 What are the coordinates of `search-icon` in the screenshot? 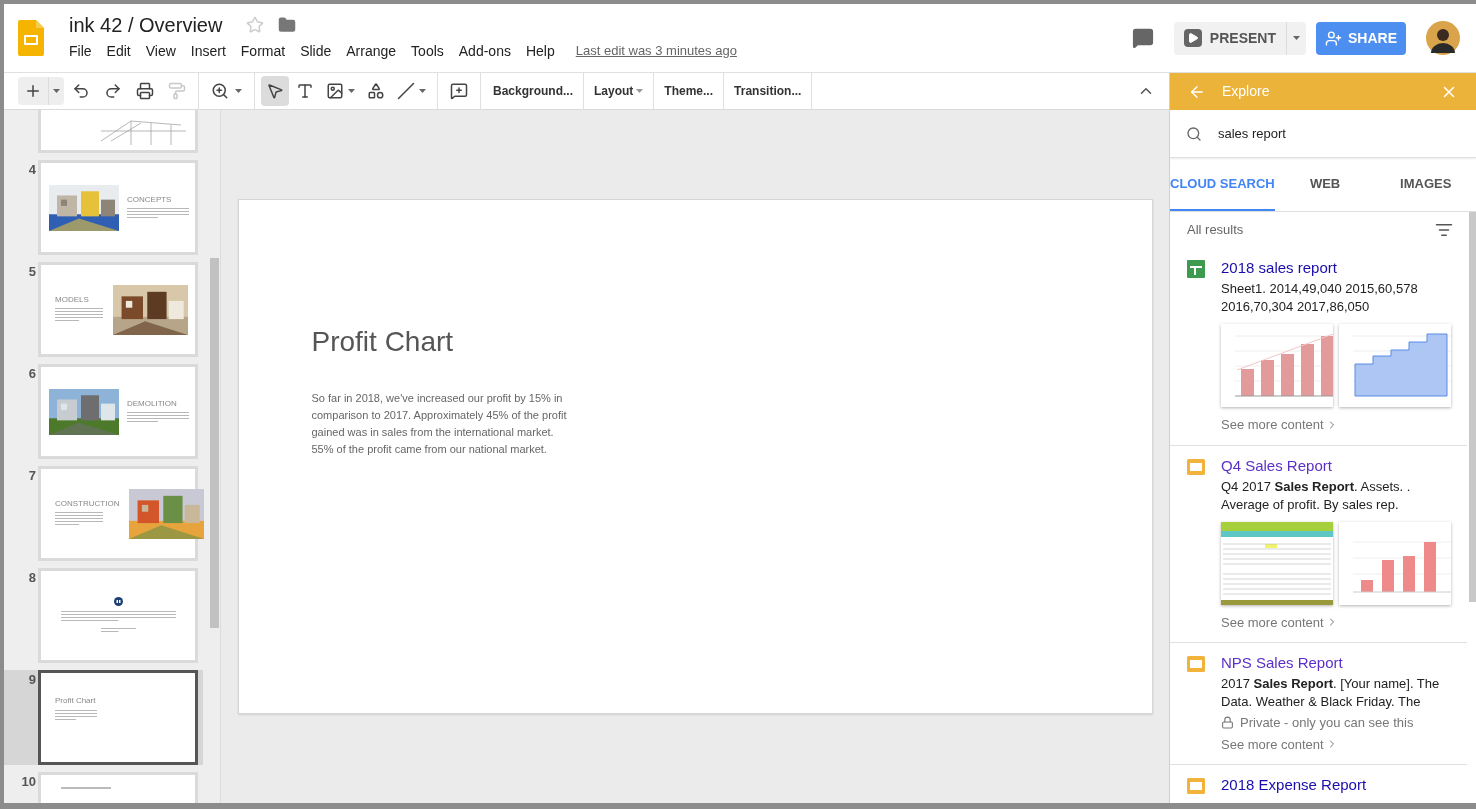 It's located at (1194, 133).